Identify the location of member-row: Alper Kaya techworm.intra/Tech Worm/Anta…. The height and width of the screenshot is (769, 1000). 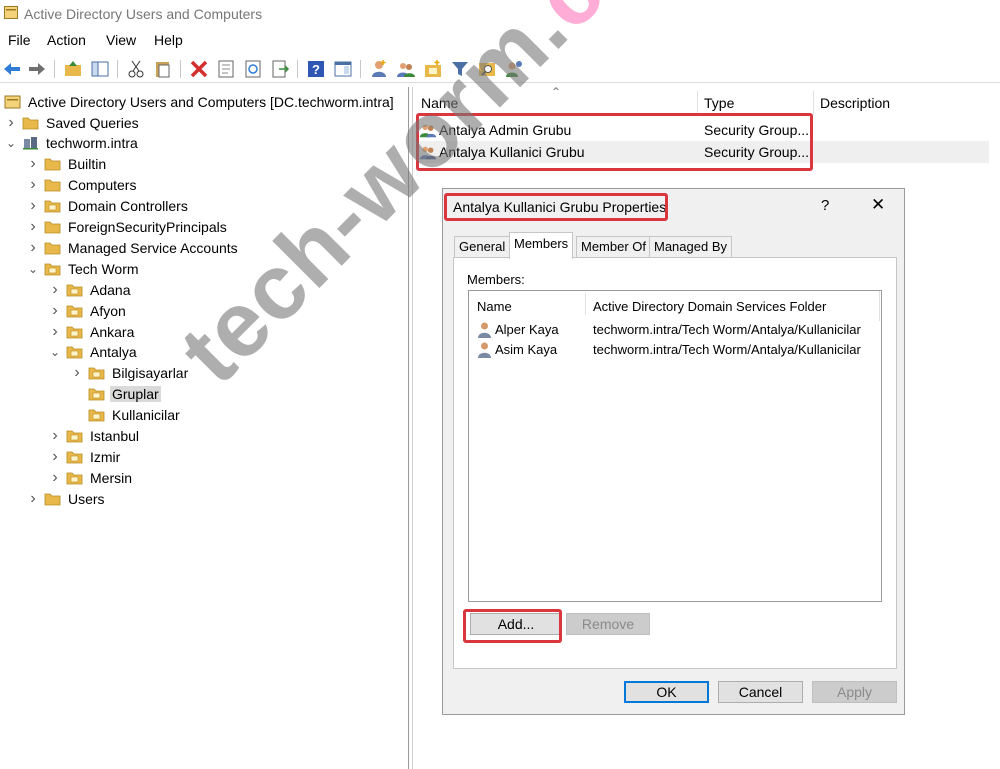
(675, 330).